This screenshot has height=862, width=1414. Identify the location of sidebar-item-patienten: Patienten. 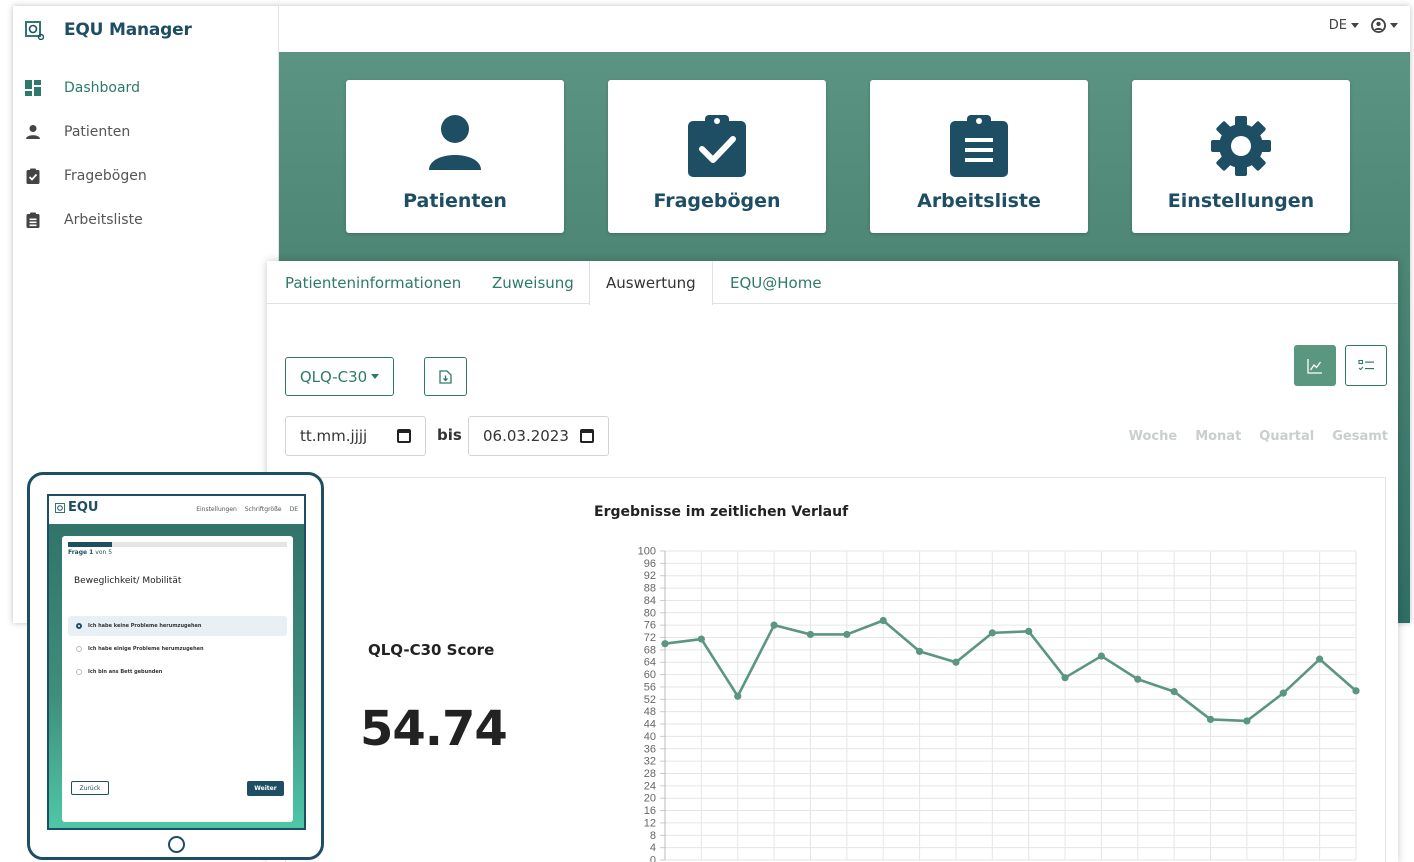
(86, 132).